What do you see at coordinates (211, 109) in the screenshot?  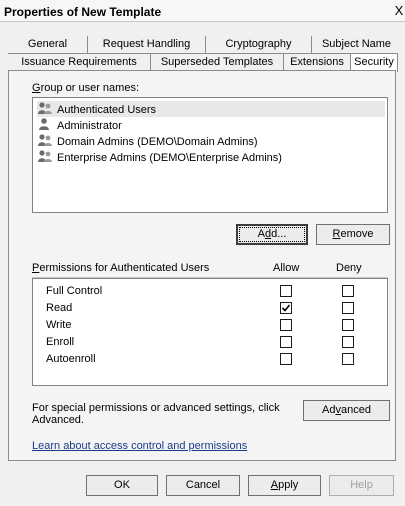 I see `list-item: Authenticated Users` at bounding box center [211, 109].